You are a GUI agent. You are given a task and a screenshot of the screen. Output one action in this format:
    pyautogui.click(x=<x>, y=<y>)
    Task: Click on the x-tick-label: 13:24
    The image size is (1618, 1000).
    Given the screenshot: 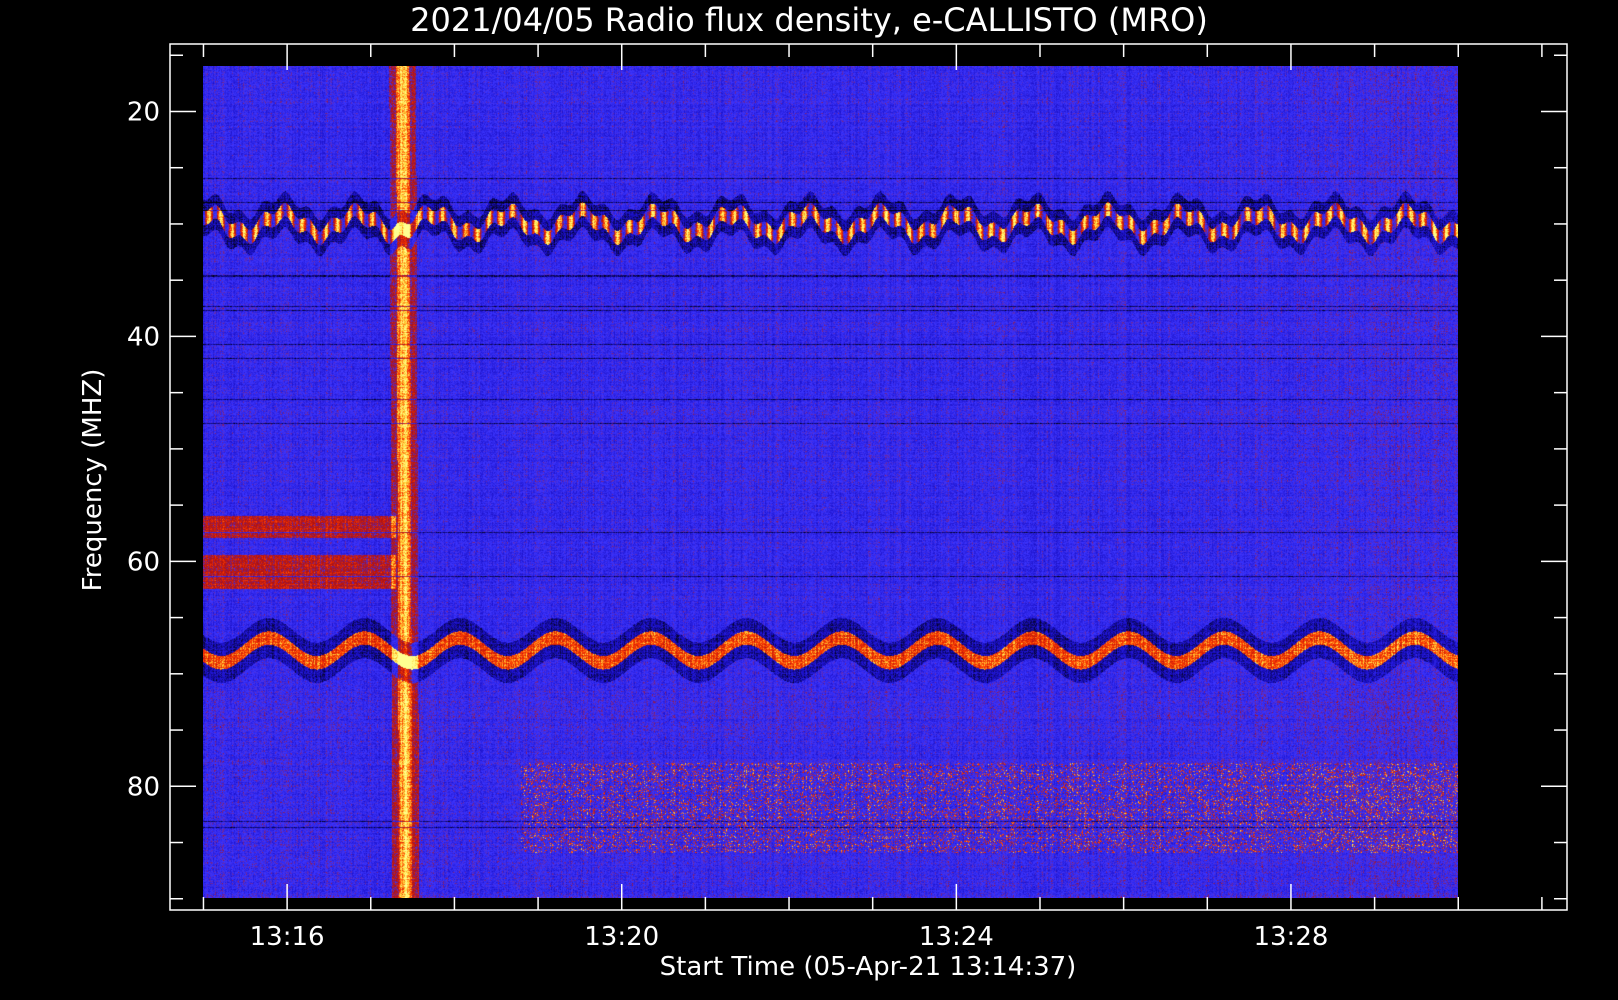 What is the action you would take?
    pyautogui.click(x=956, y=937)
    